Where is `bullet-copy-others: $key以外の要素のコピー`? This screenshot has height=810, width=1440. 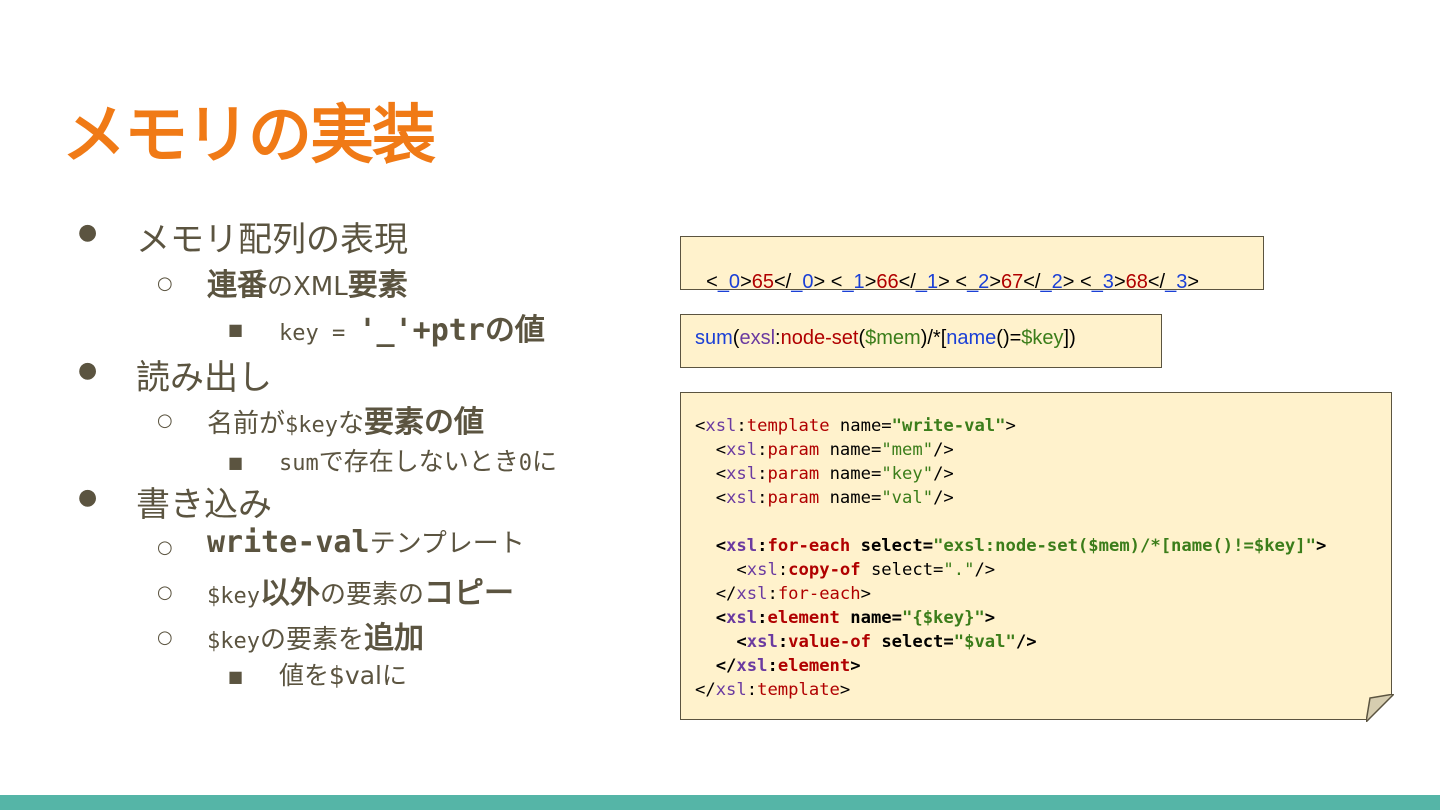
bullet-copy-others: $key以外の要素のコピー is located at coordinates (360, 593).